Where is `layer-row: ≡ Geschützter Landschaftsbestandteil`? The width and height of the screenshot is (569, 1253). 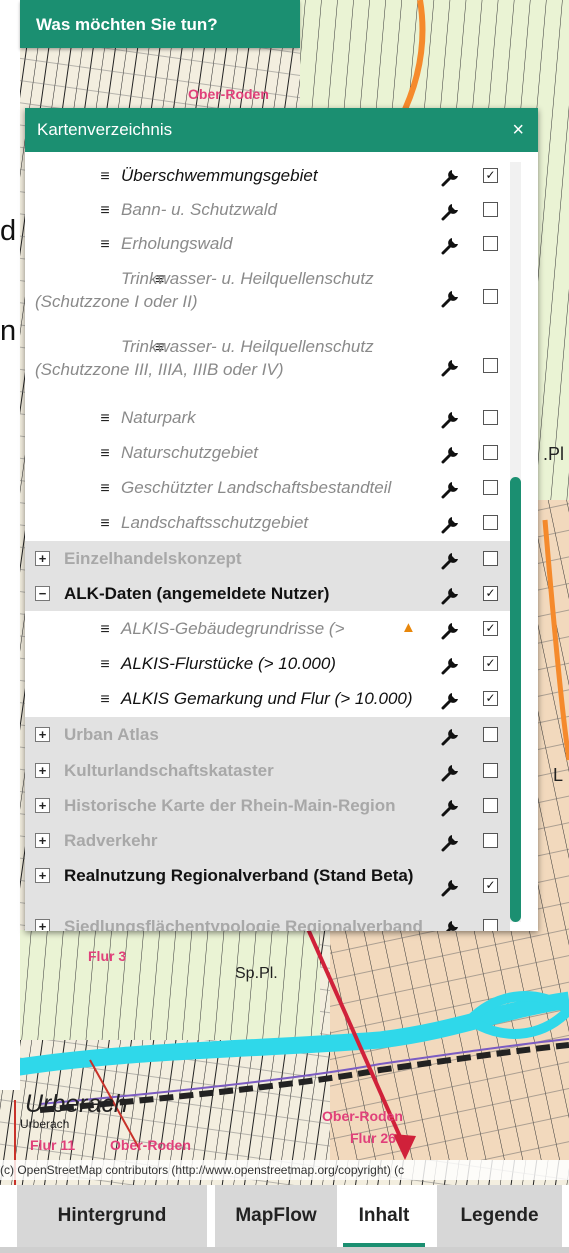 layer-row: ≡ Geschützter Landschaftsbestandteil is located at coordinates (267, 488).